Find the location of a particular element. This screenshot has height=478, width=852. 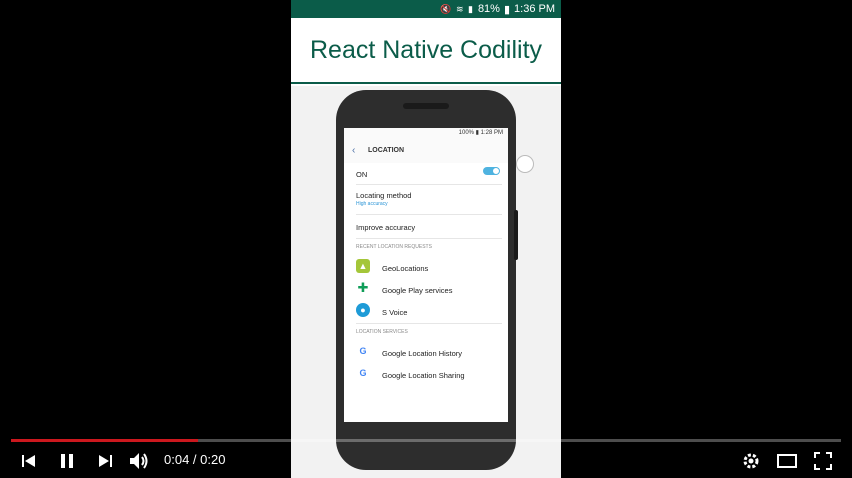

progress-bar is located at coordinates (426, 440).